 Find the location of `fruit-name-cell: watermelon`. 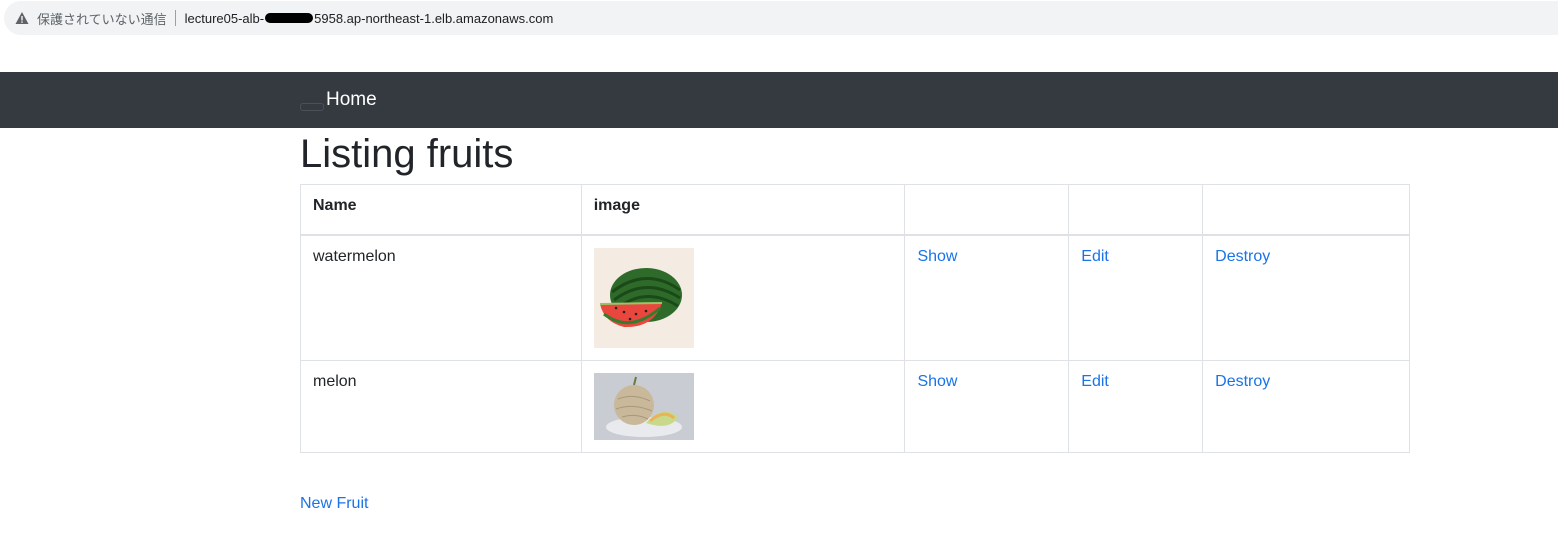

fruit-name-cell: watermelon is located at coordinates (441, 297).